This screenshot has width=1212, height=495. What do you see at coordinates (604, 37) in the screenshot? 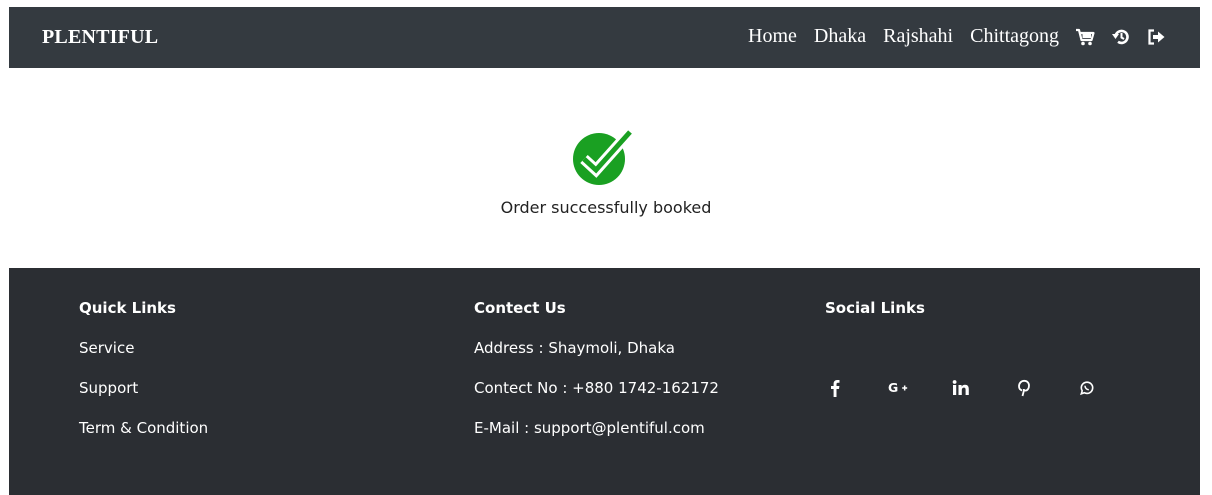
I see `navbar: PLENTIFUL Home Dhaka Rajshahi Chittagong` at bounding box center [604, 37].